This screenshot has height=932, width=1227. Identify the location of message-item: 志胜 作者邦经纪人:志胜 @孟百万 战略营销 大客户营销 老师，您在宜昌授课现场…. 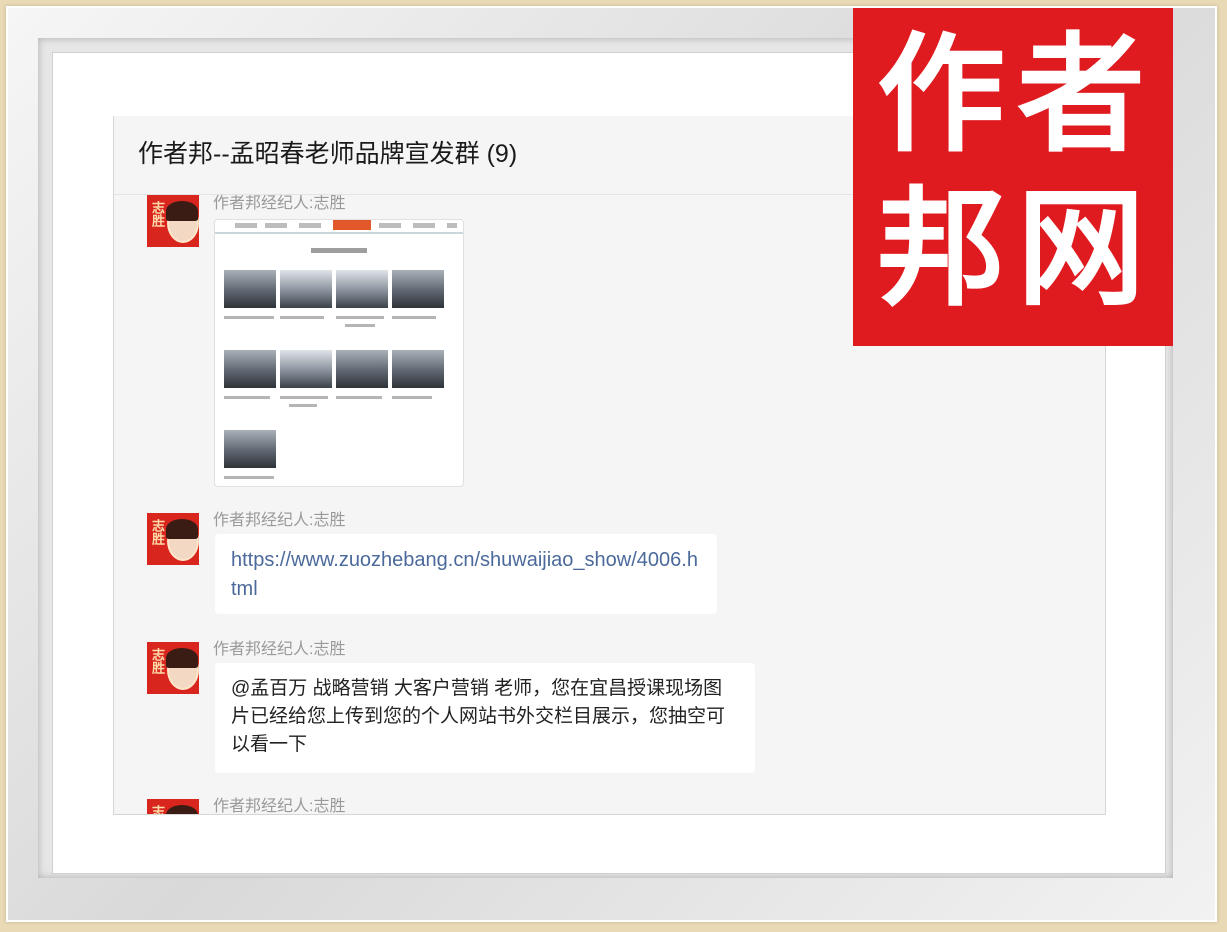
(609, 716).